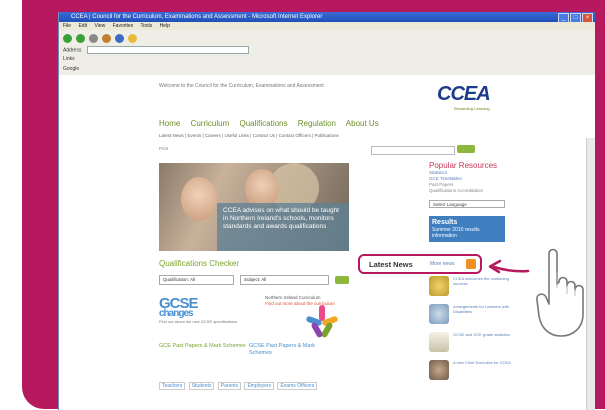 This screenshot has width=605, height=410. Describe the element at coordinates (560, 292) in the screenshot. I see `pointing-hand-icon` at that location.